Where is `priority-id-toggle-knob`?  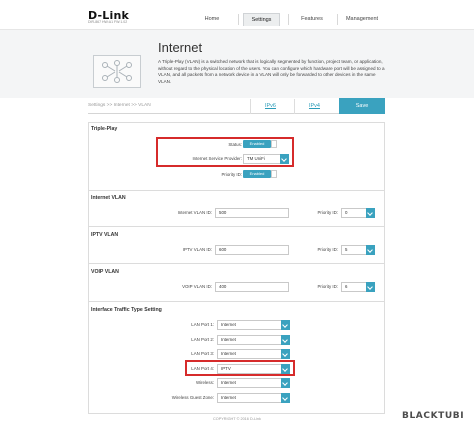 priority-id-toggle-knob is located at coordinates (274, 174).